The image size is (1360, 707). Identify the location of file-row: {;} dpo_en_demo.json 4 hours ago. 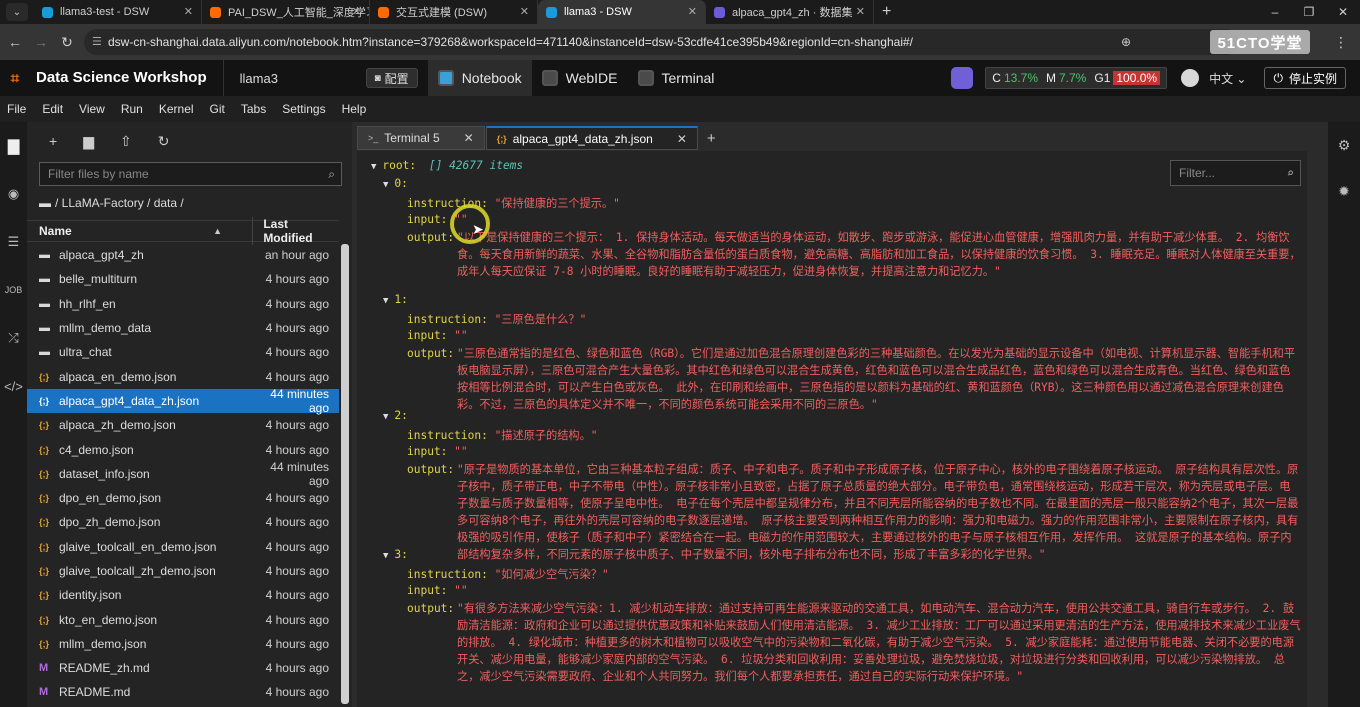
(183, 498).